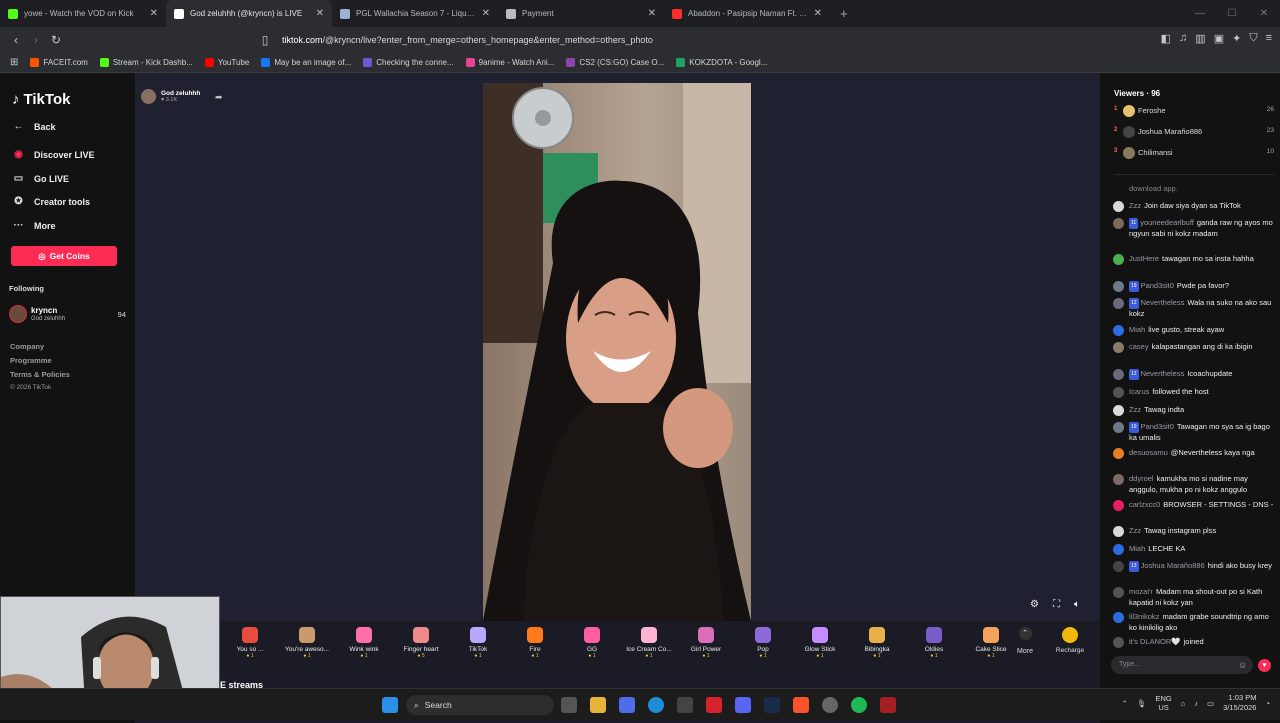 This screenshot has width=1280, height=723. Describe the element at coordinates (219, 97) in the screenshot. I see `share-icon: ➦` at that location.